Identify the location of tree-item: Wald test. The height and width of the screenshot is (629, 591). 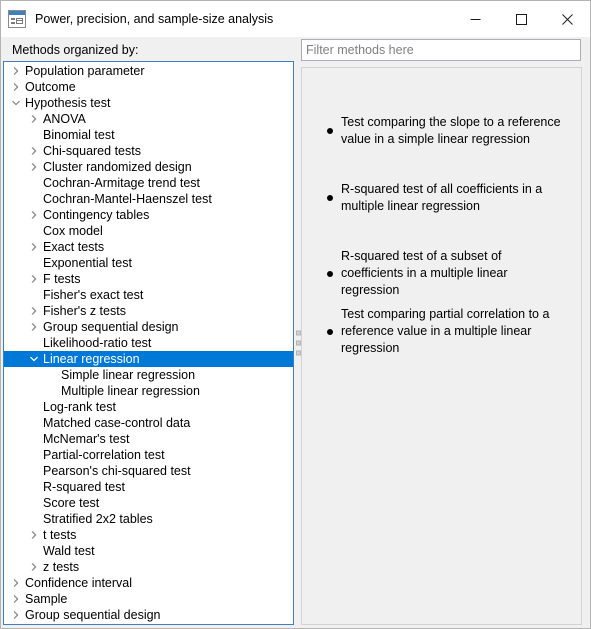
(148, 551).